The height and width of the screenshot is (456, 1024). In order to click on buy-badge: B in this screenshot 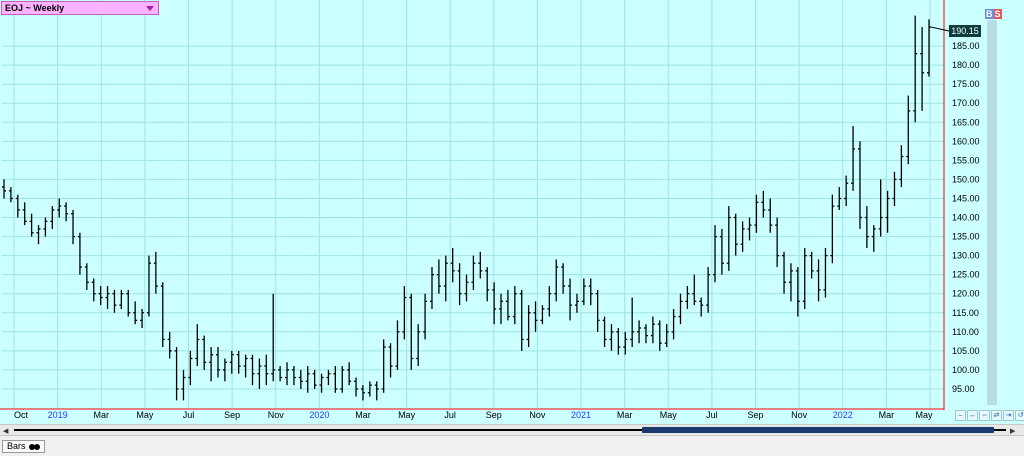, I will do `click(989, 14)`.